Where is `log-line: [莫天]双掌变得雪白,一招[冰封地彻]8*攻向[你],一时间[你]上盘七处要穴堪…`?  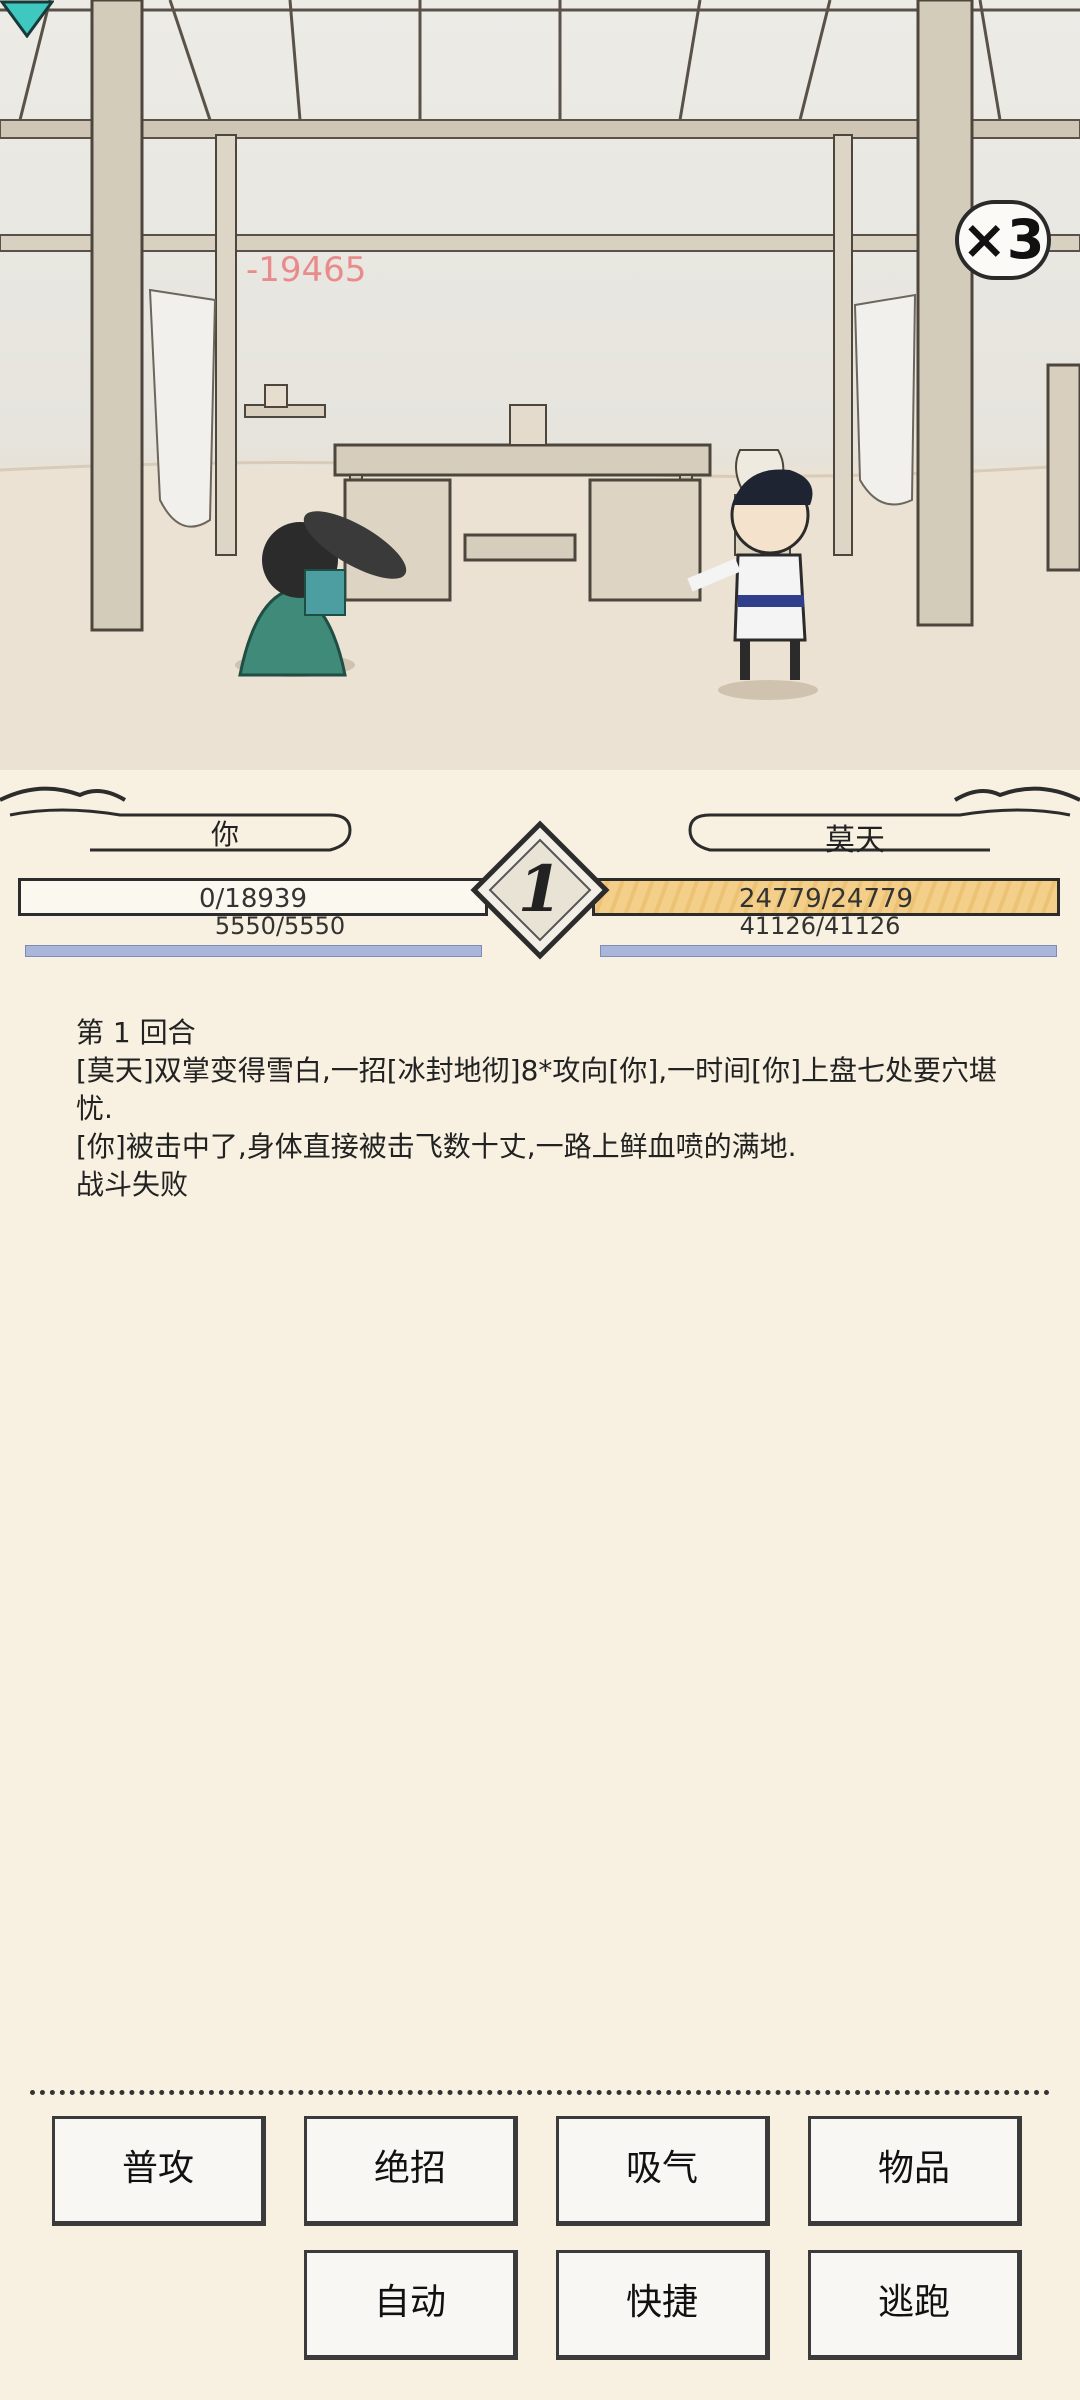
log-line: [莫天]双掌变得雪白,一招[冰封地彻]8*攻向[你],一时间[你]上盘七处要穴堪… is located at coordinates (537, 1089).